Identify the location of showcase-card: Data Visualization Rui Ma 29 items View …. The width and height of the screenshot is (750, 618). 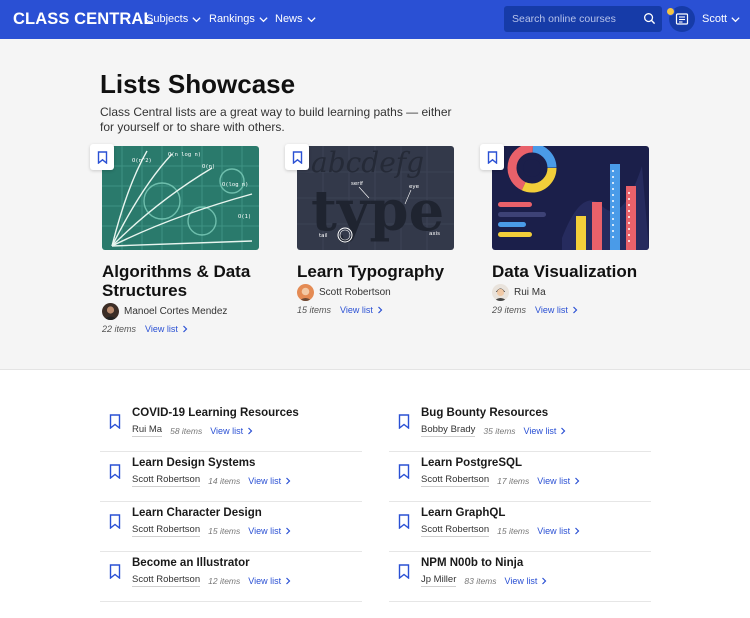
(566, 229).